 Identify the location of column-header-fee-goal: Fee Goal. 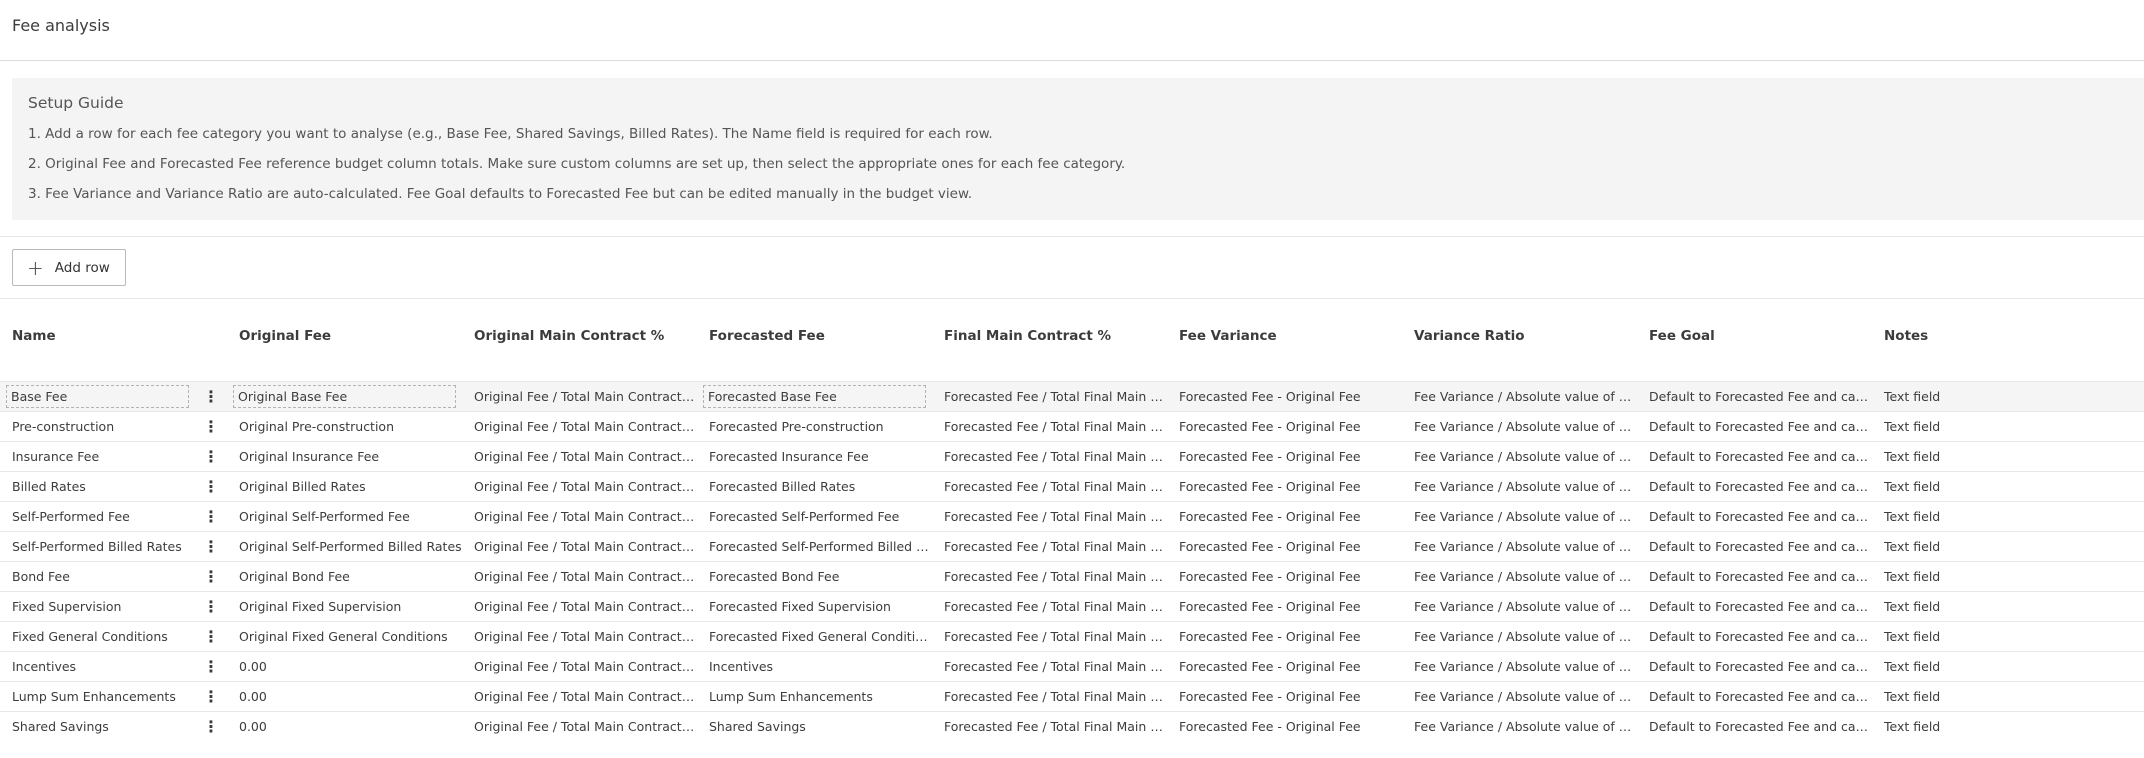
(1754, 336).